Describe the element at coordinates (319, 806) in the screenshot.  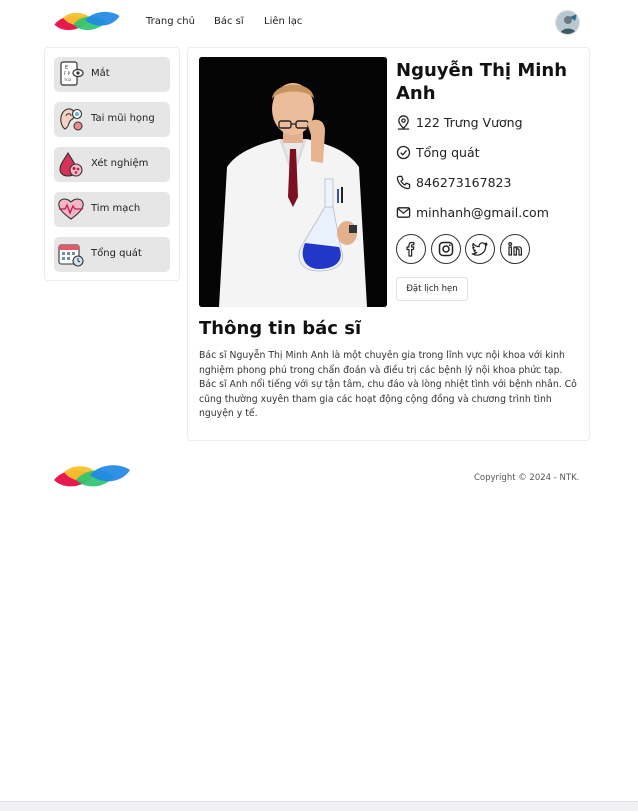
I see `window-bottom-bar` at that location.